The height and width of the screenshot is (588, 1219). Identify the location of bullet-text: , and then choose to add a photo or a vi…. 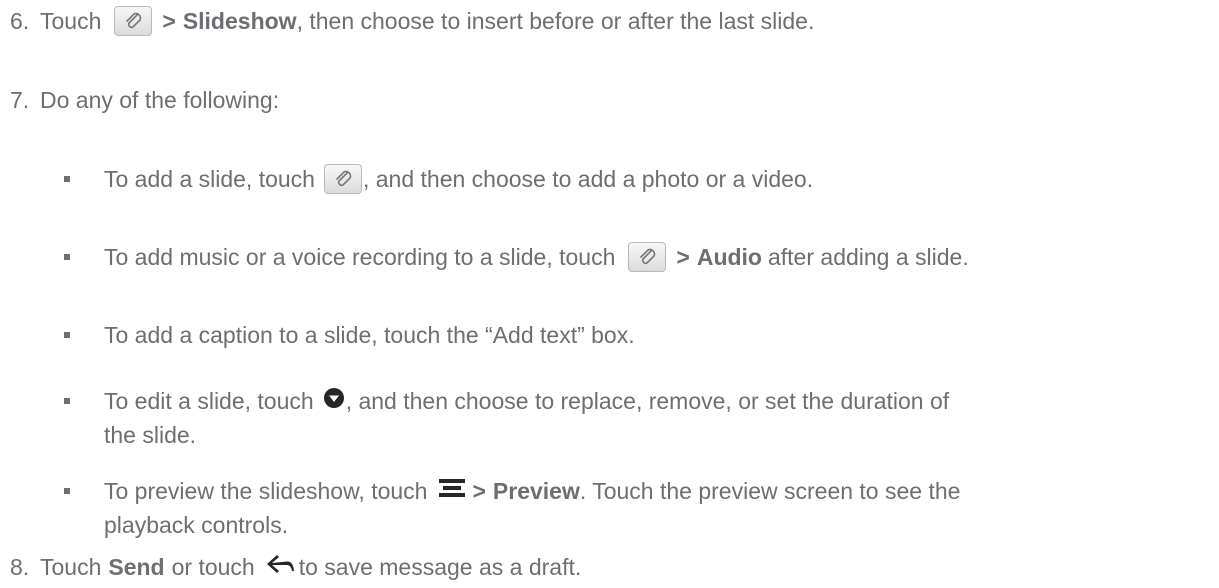
(588, 179).